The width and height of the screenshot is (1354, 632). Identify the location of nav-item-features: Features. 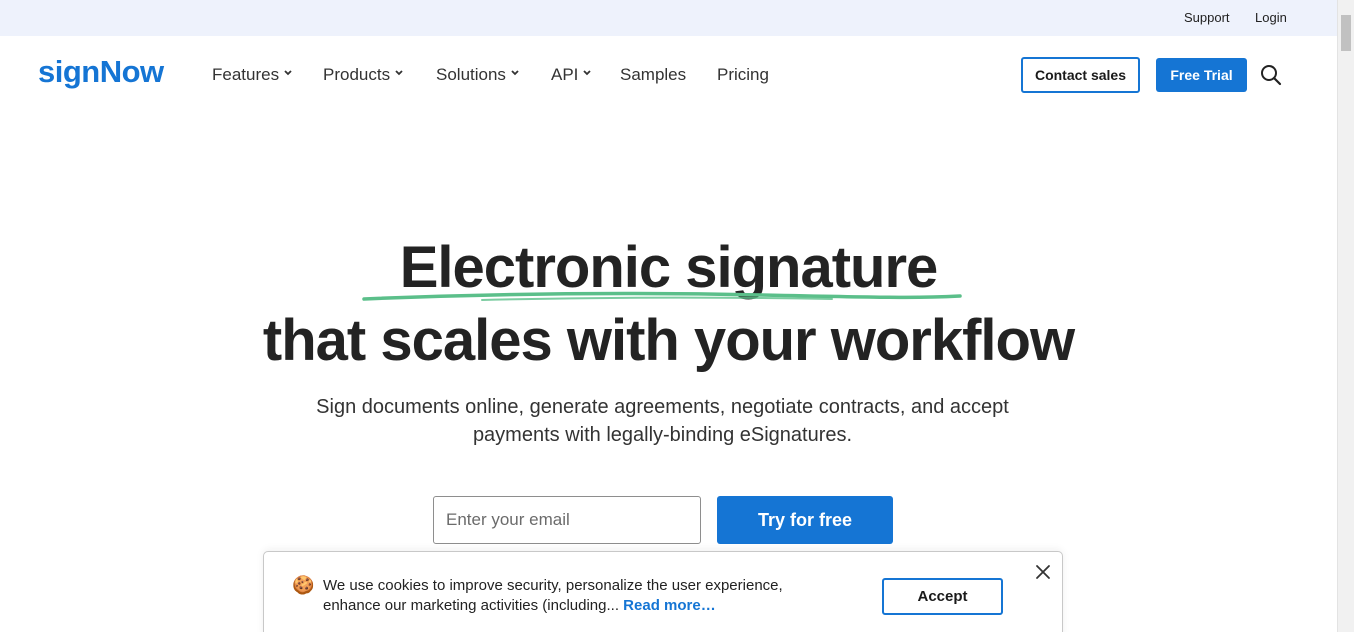
(252, 75).